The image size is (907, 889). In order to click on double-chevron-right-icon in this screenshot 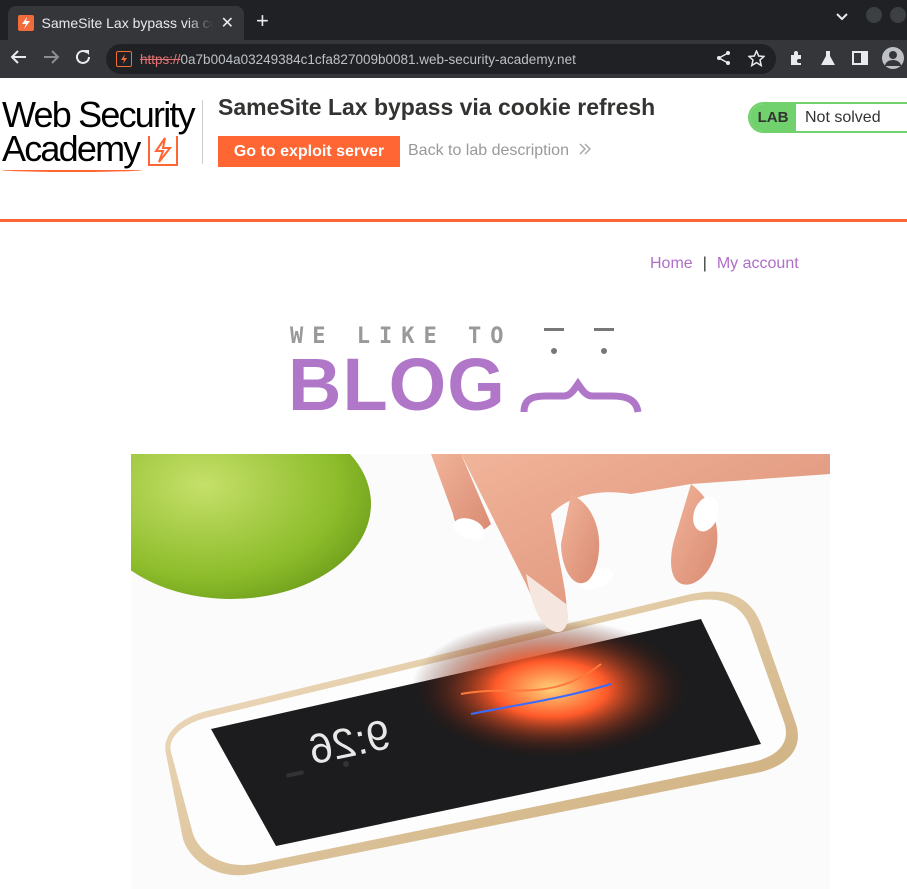, I will do `click(585, 150)`.